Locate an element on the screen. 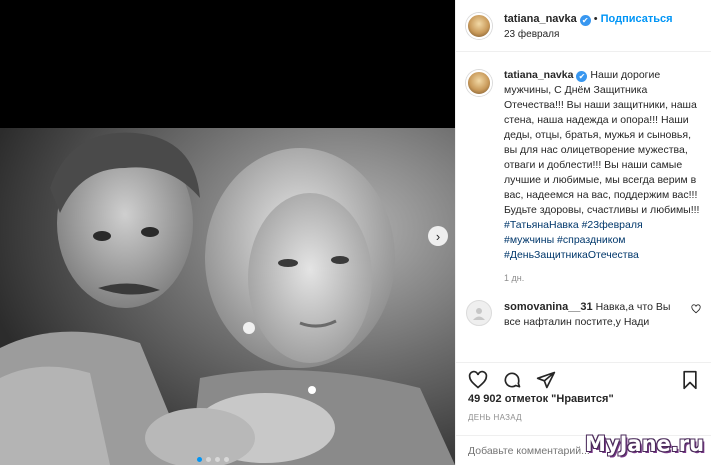 The width and height of the screenshot is (711, 465). comment-icon is located at coordinates (512, 379).